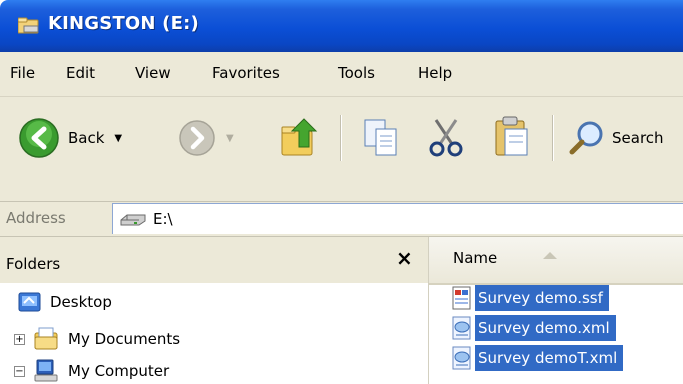  What do you see at coordinates (153, 73) in the screenshot?
I see `menu-view: View` at bounding box center [153, 73].